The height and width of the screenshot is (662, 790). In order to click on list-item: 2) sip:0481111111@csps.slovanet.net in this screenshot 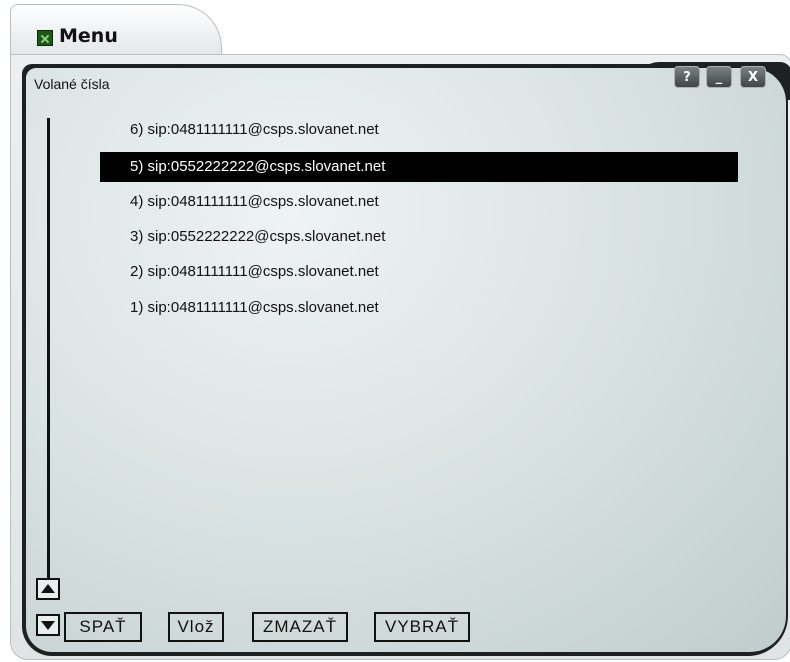, I will do `click(419, 272)`.